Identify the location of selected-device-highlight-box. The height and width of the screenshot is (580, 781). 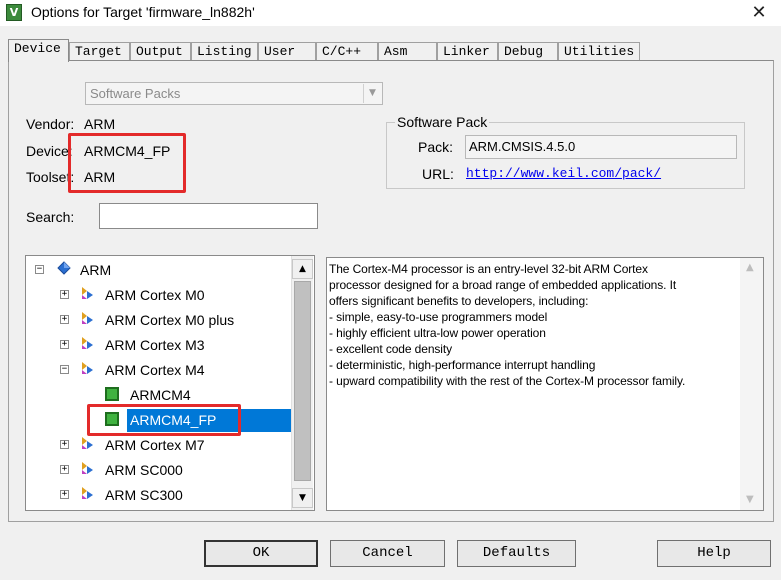
(164, 420).